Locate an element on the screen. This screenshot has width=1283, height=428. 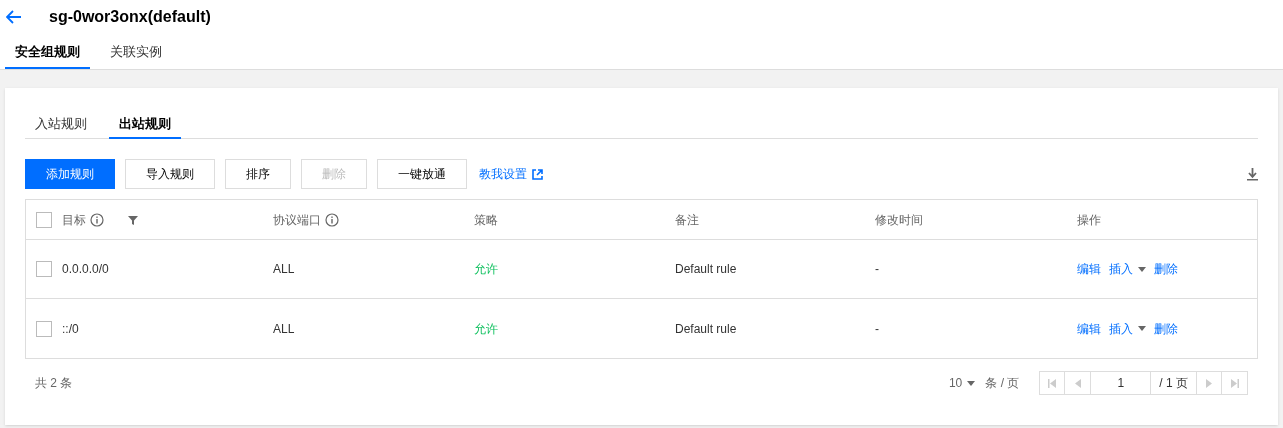
last-page-icon is located at coordinates (1234, 383).